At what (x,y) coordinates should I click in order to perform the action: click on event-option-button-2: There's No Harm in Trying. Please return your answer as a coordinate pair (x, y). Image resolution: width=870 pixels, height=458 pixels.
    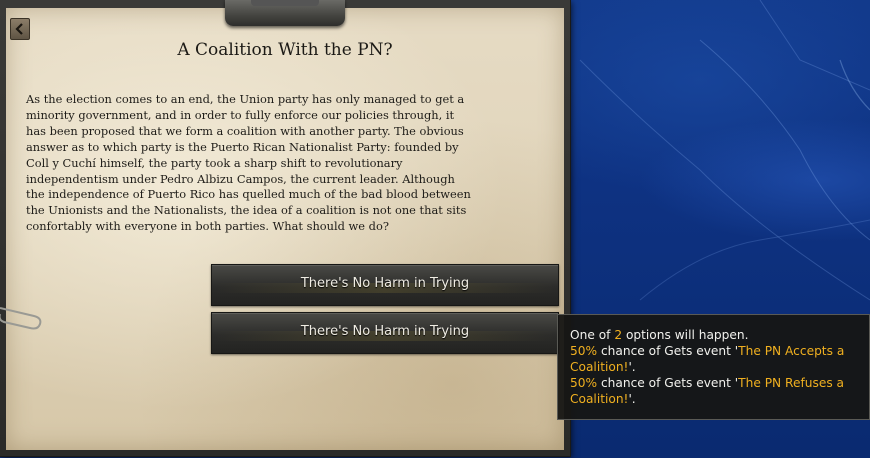
    Looking at the image, I should click on (385, 333).